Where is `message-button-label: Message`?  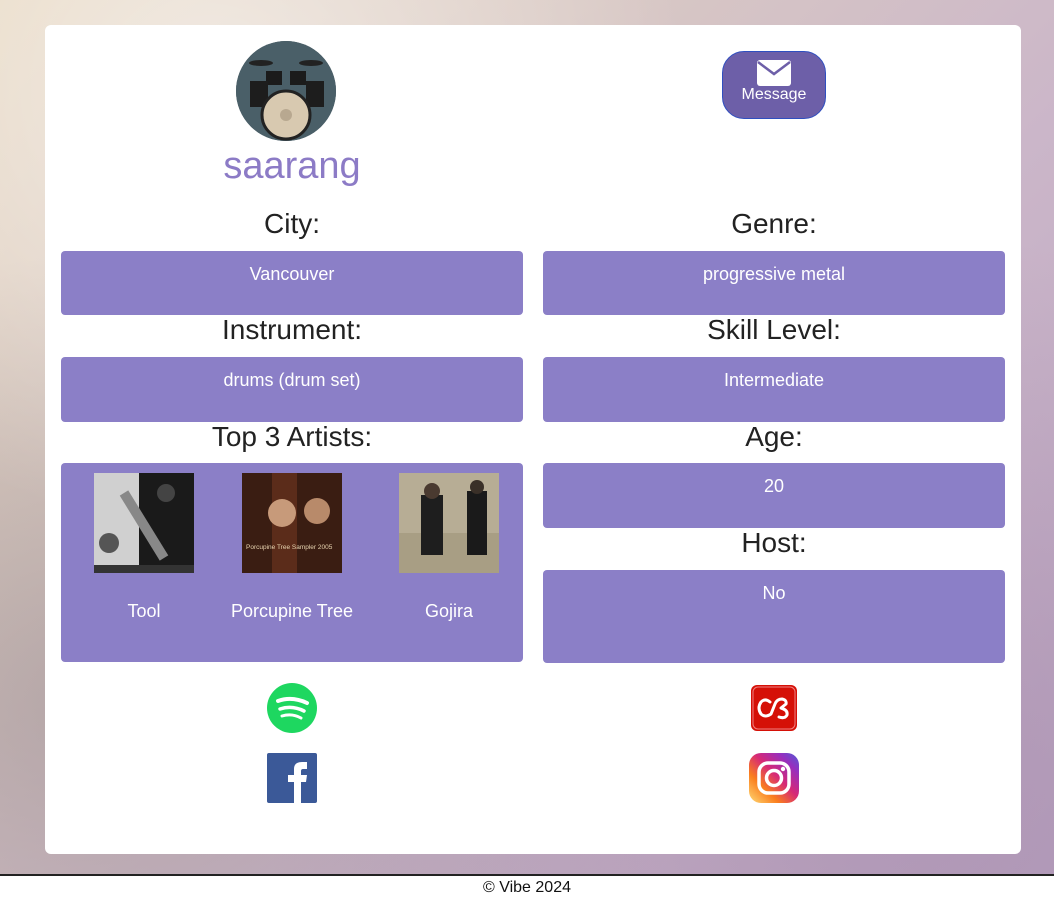 message-button-label: Message is located at coordinates (774, 94).